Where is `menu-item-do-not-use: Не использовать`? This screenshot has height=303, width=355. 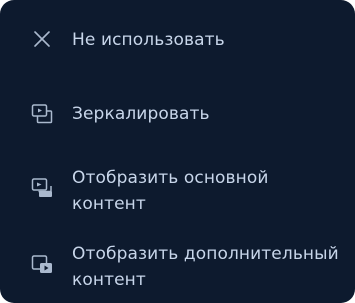
menu-item-do-not-use: Не использовать is located at coordinates (177, 40).